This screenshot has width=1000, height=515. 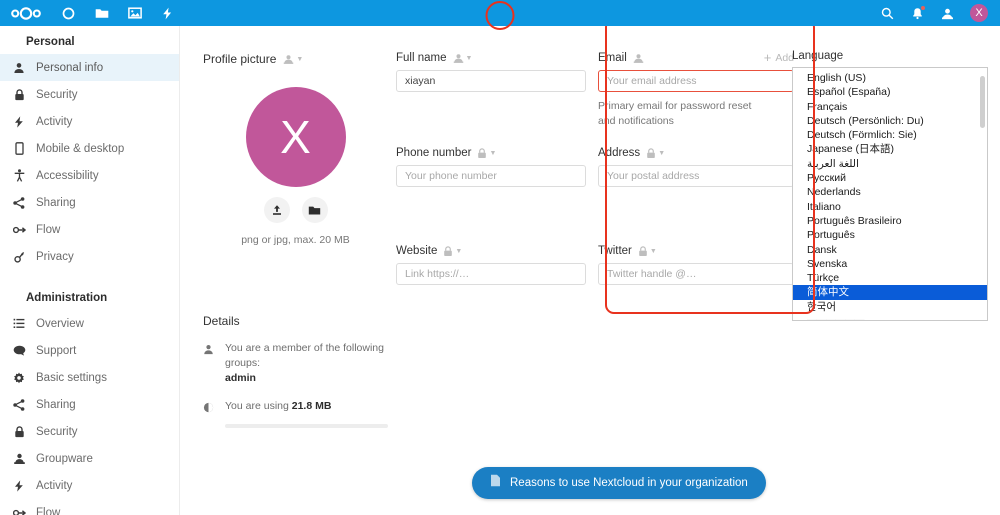 I want to click on plus-icon: +, so click(x=767, y=57).